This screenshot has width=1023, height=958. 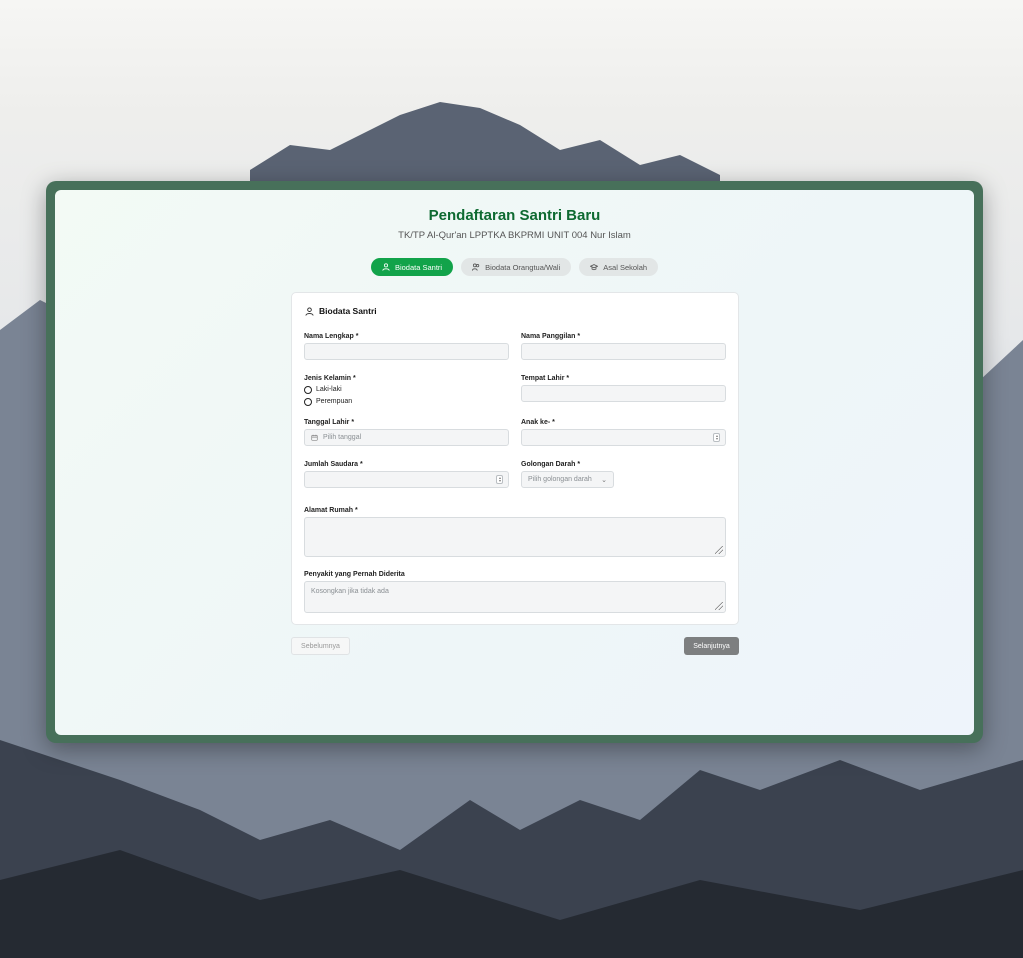 What do you see at coordinates (418, 267) in the screenshot?
I see `tab-label: Biodata Santri` at bounding box center [418, 267].